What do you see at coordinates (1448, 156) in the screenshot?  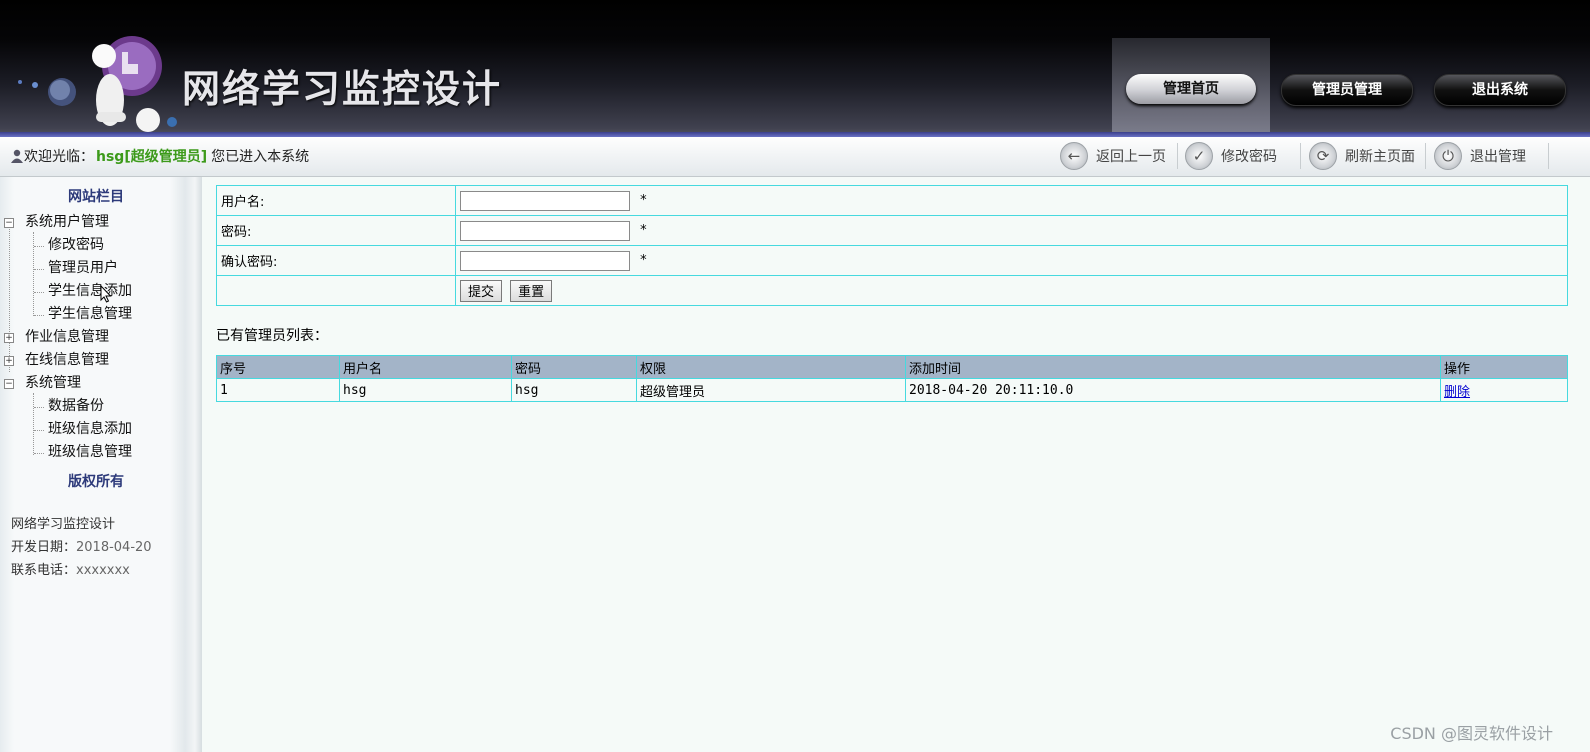 I see `power-icon: ⏻` at bounding box center [1448, 156].